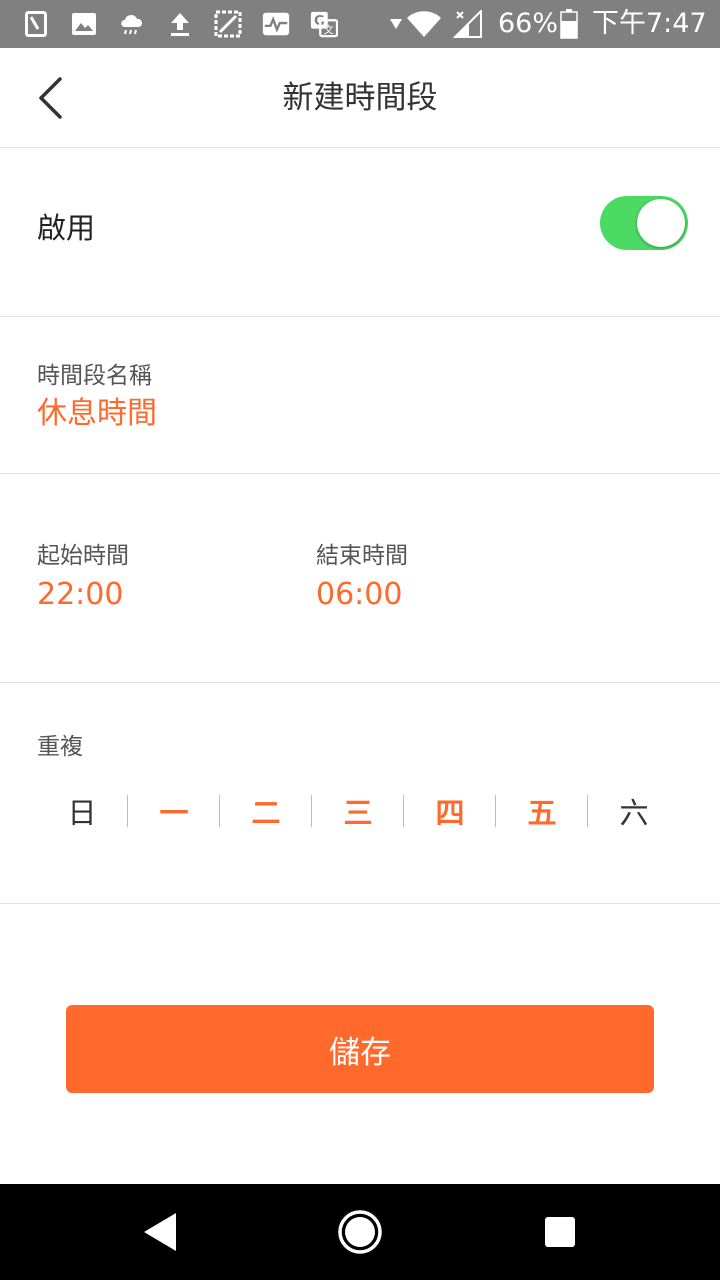 This screenshot has height=1280, width=720. Describe the element at coordinates (180, 24) in the screenshot. I see `upload-icon` at that location.